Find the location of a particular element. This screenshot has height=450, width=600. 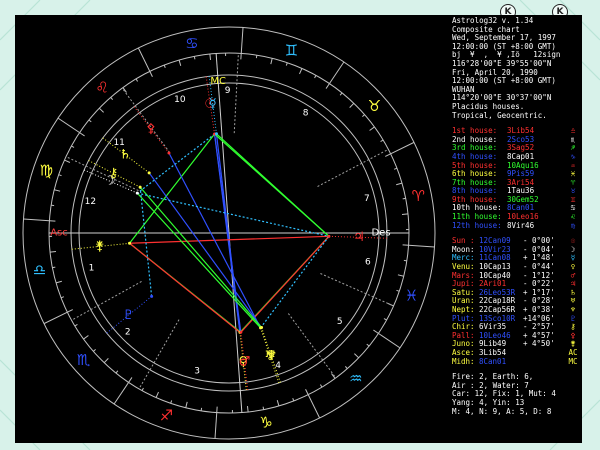

house-number: 8 is located at coordinates (306, 113).